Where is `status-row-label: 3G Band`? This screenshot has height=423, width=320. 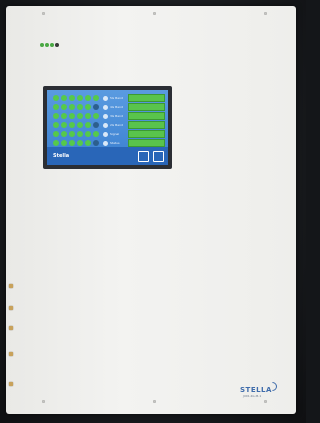 status-row-label: 3G Band is located at coordinates (116, 116).